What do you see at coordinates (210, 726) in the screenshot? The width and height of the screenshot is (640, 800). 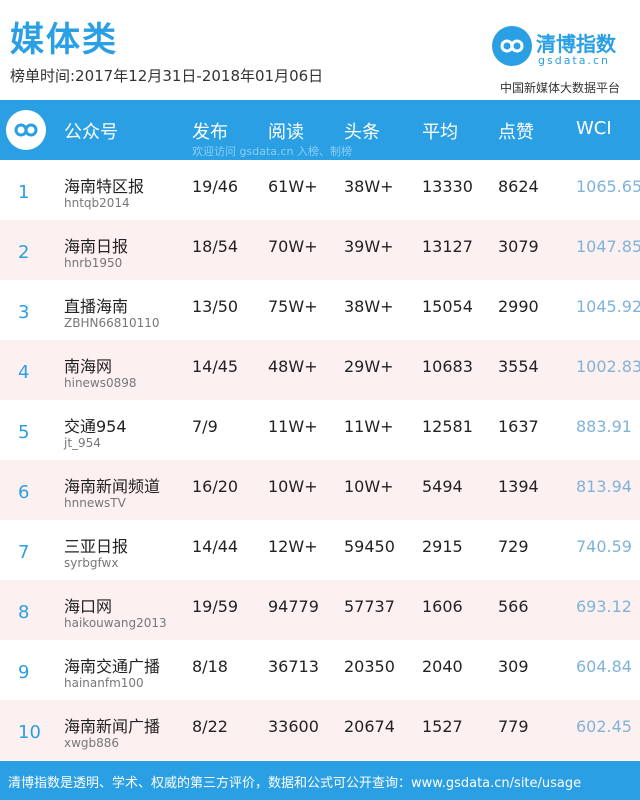 I see `publish-count: 8/22` at bounding box center [210, 726].